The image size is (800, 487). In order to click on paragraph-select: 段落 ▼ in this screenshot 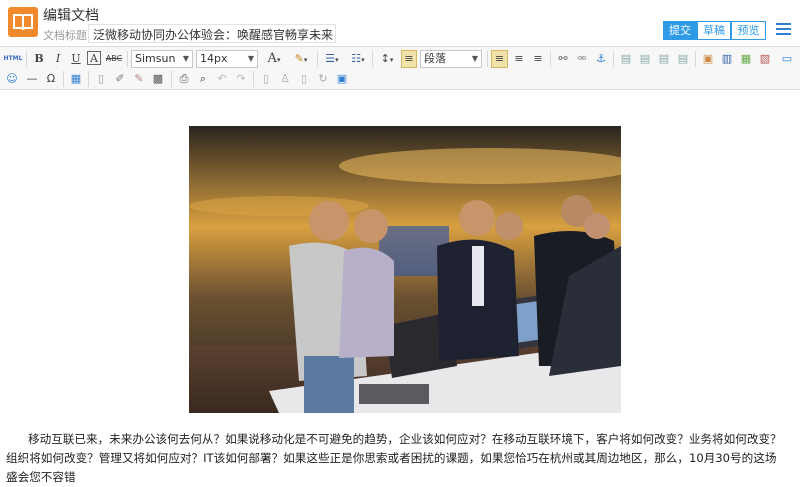, I will do `click(451, 59)`.